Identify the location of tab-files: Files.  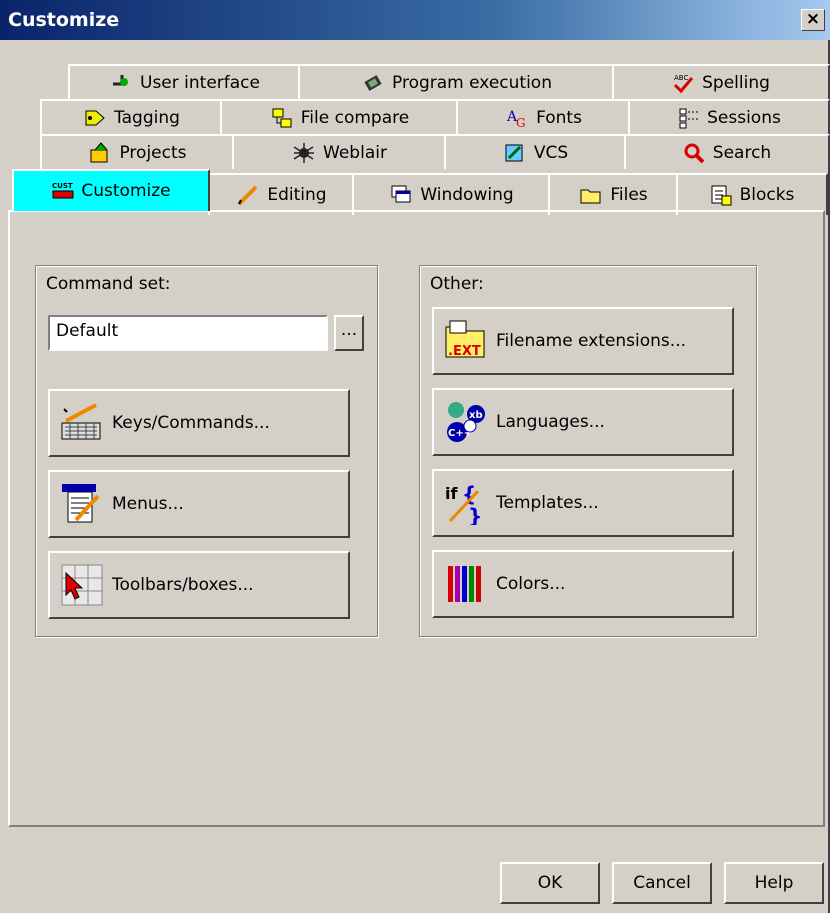
(614, 194).